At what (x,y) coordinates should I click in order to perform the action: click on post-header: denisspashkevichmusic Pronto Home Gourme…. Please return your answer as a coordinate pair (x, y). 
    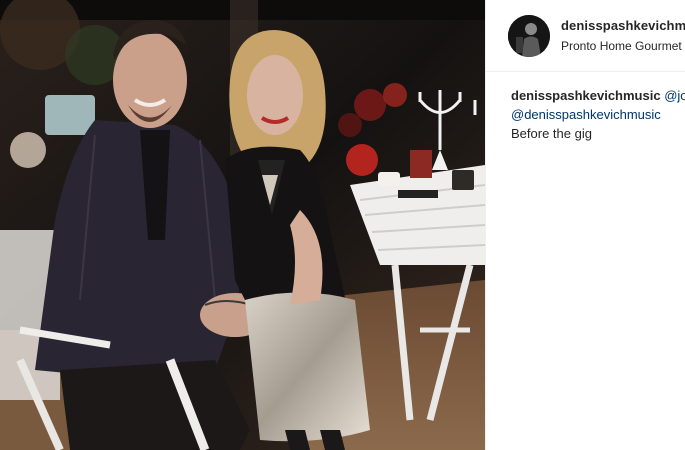
    Looking at the image, I should click on (585, 36).